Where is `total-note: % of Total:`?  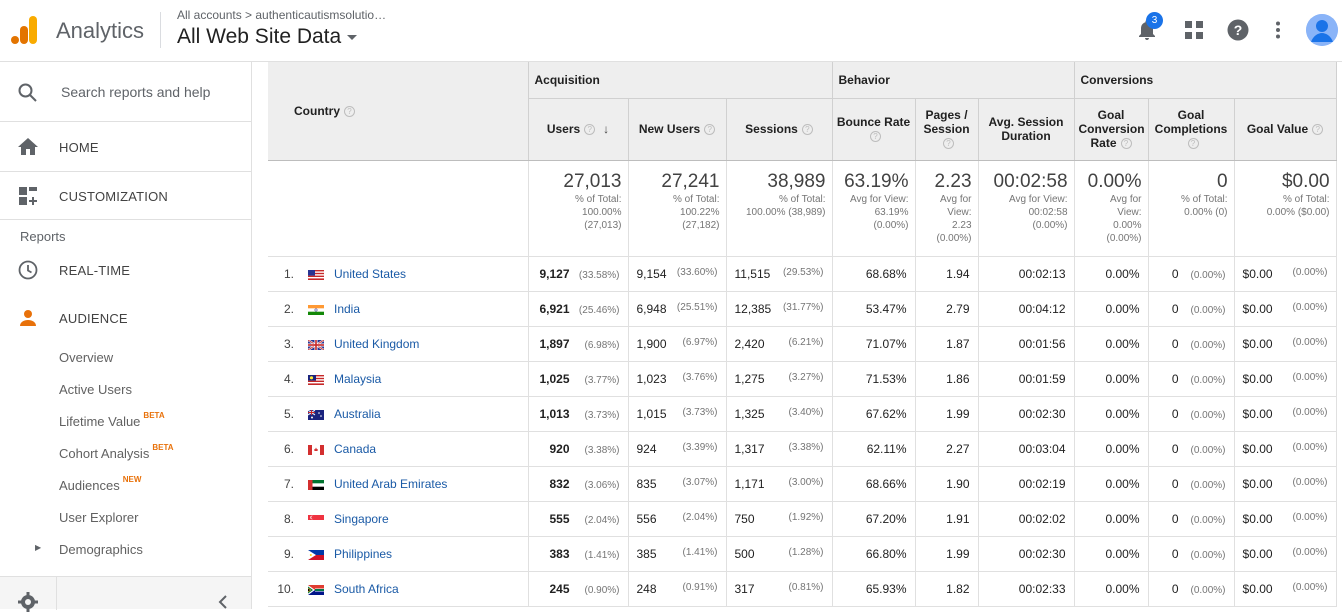
total-note: % of Total: is located at coordinates (598, 199).